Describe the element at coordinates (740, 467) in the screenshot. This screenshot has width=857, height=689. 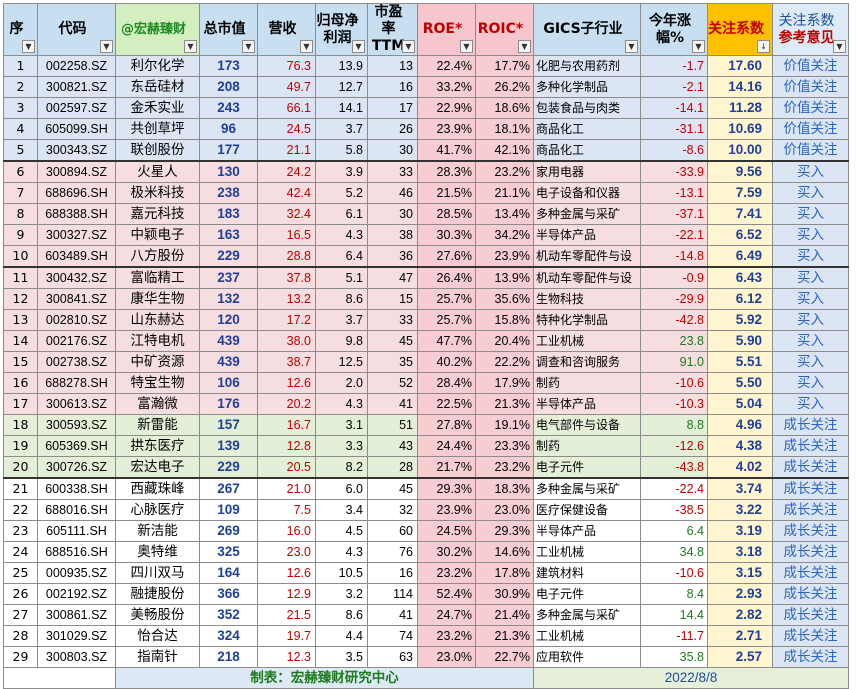
I see `focus-score-cell: 4.02` at that location.